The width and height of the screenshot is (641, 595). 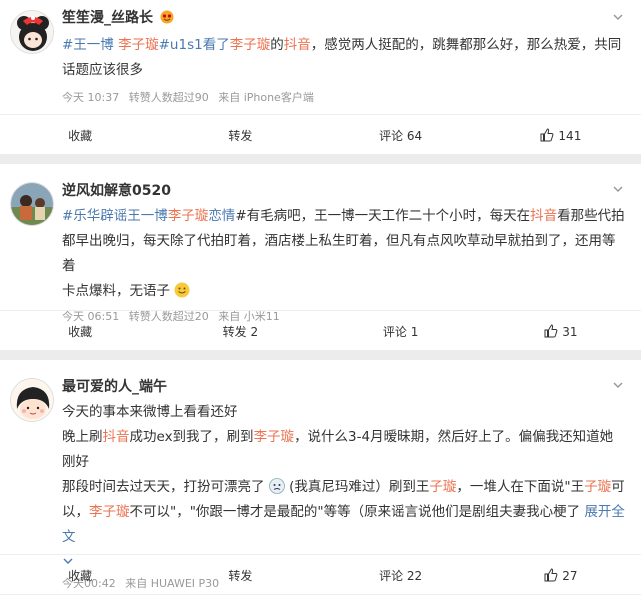 What do you see at coordinates (401, 575) in the screenshot?
I see `comment-button: 评论 22` at bounding box center [401, 575].